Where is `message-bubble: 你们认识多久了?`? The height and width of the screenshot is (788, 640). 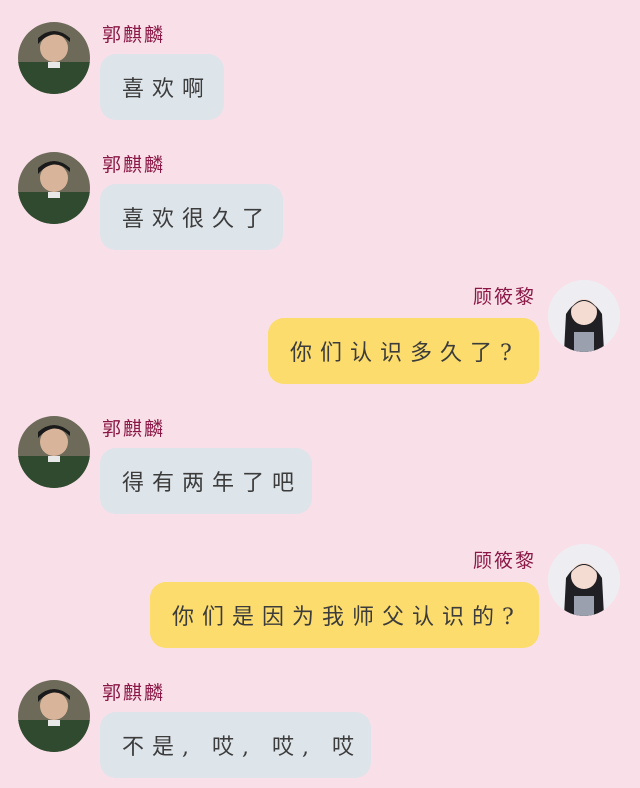 message-bubble: 你们认识多久了? is located at coordinates (403, 351).